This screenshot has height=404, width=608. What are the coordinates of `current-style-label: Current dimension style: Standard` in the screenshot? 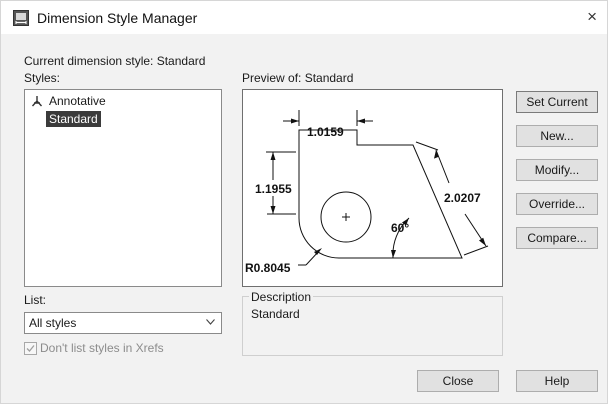 It's located at (115, 61).